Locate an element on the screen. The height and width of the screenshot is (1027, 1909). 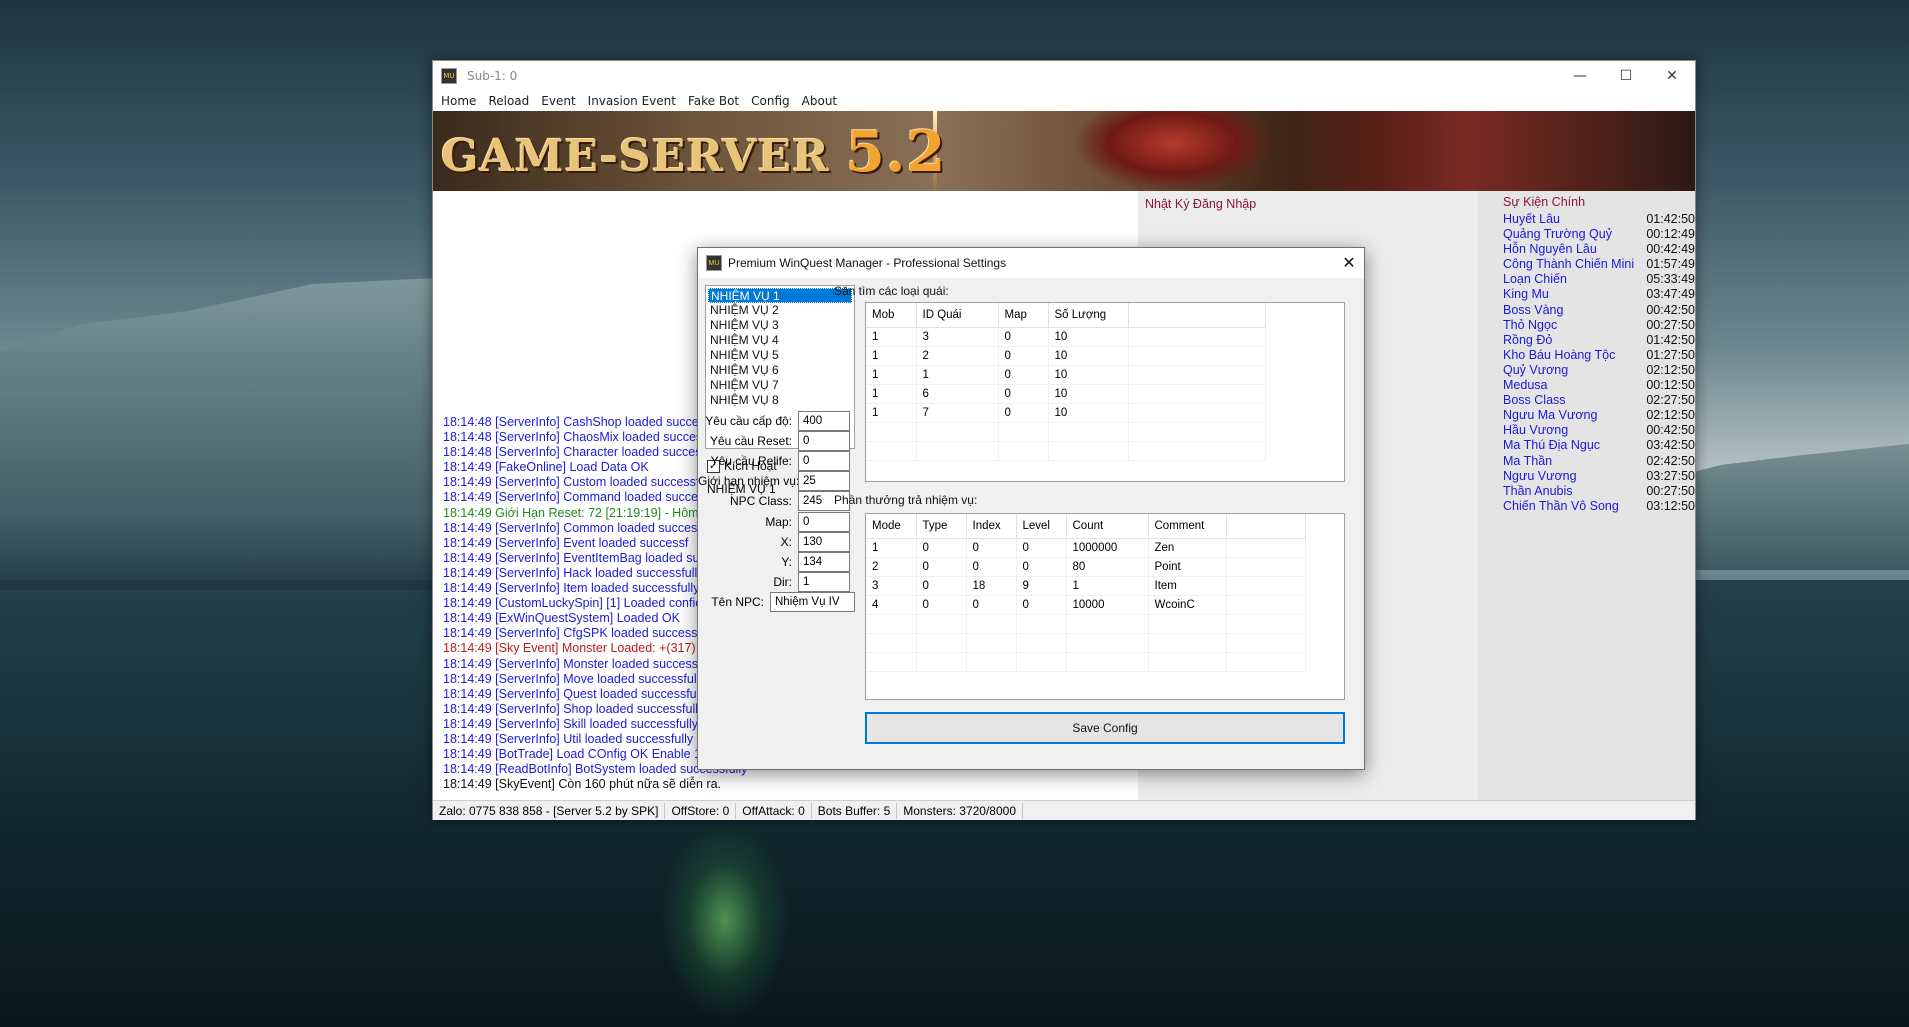
table-row: 1 3 0 10 is located at coordinates (1066, 337).